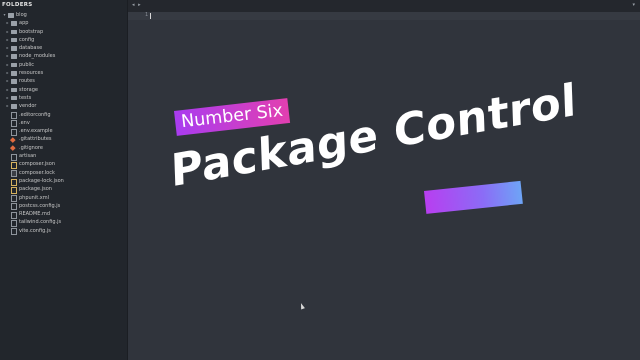 This screenshot has width=640, height=360. I want to click on tree-item-label: tailwind.config.js, so click(40, 222).